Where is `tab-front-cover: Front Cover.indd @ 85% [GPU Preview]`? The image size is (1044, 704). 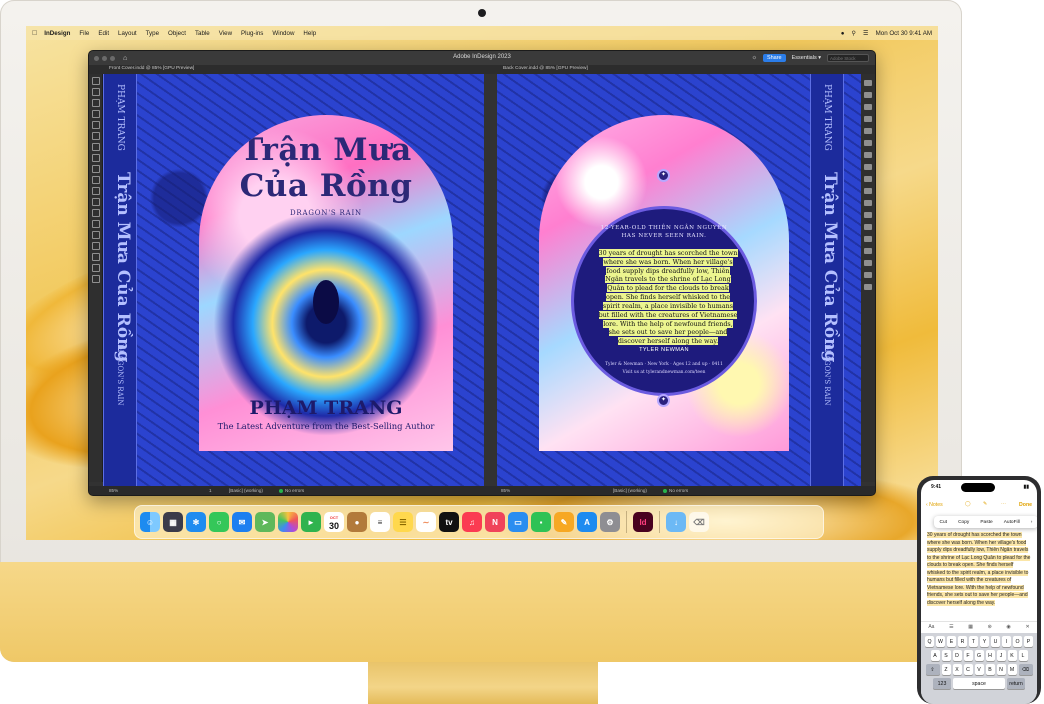
tab-front-cover: Front Cover.indd @ 85% [GPU Preview] is located at coordinates (151, 68).